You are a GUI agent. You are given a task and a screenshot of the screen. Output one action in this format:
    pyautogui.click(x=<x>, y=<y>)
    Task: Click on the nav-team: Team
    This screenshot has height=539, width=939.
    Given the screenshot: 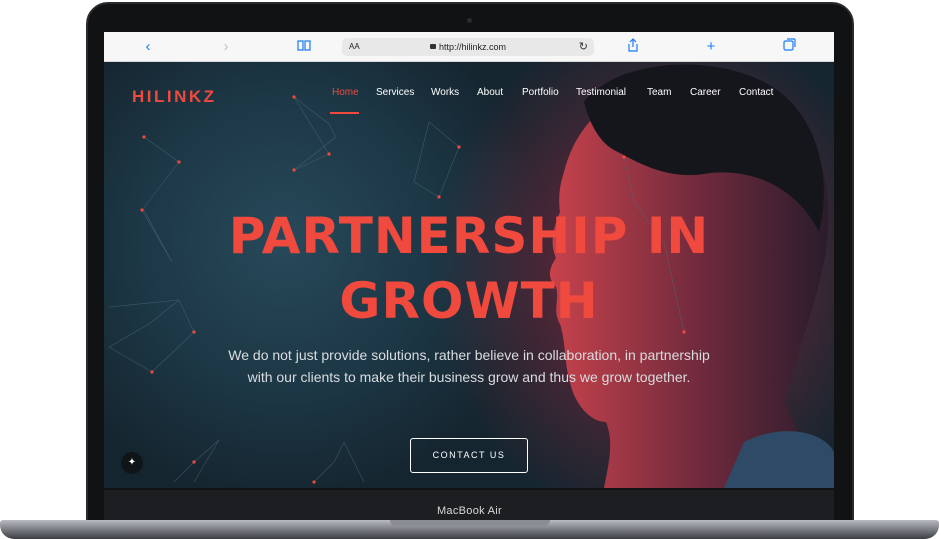 What is the action you would take?
    pyautogui.click(x=659, y=92)
    